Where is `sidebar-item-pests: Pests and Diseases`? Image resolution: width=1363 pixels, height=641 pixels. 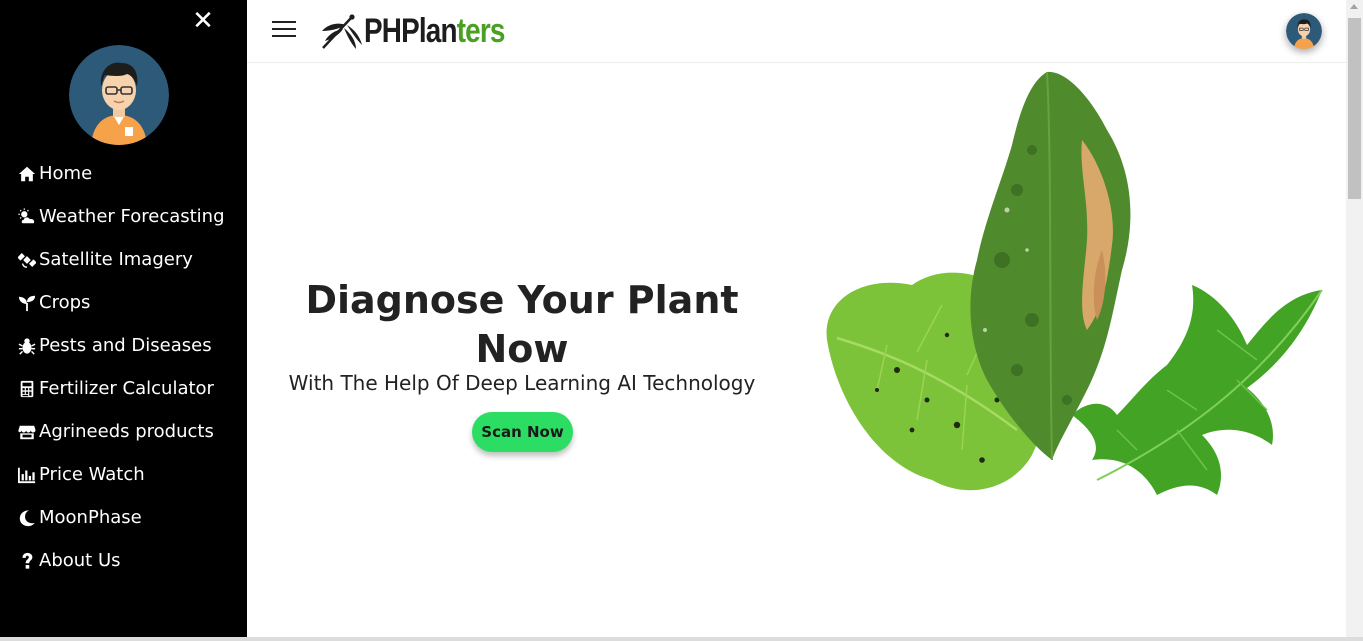
sidebar-item-pests: Pests and Diseases is located at coordinates (121, 345).